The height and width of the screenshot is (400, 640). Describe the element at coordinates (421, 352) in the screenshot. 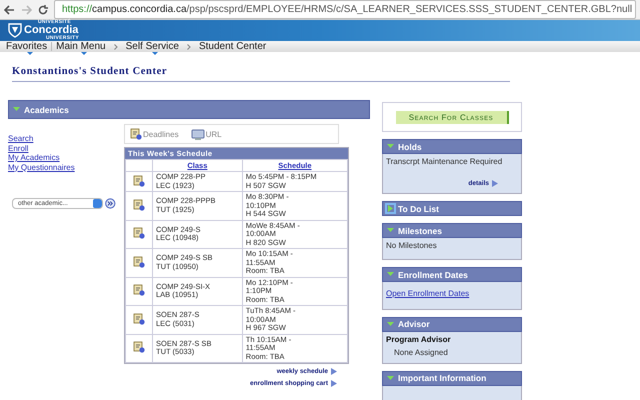

I see `panel-text: None Assigned` at that location.